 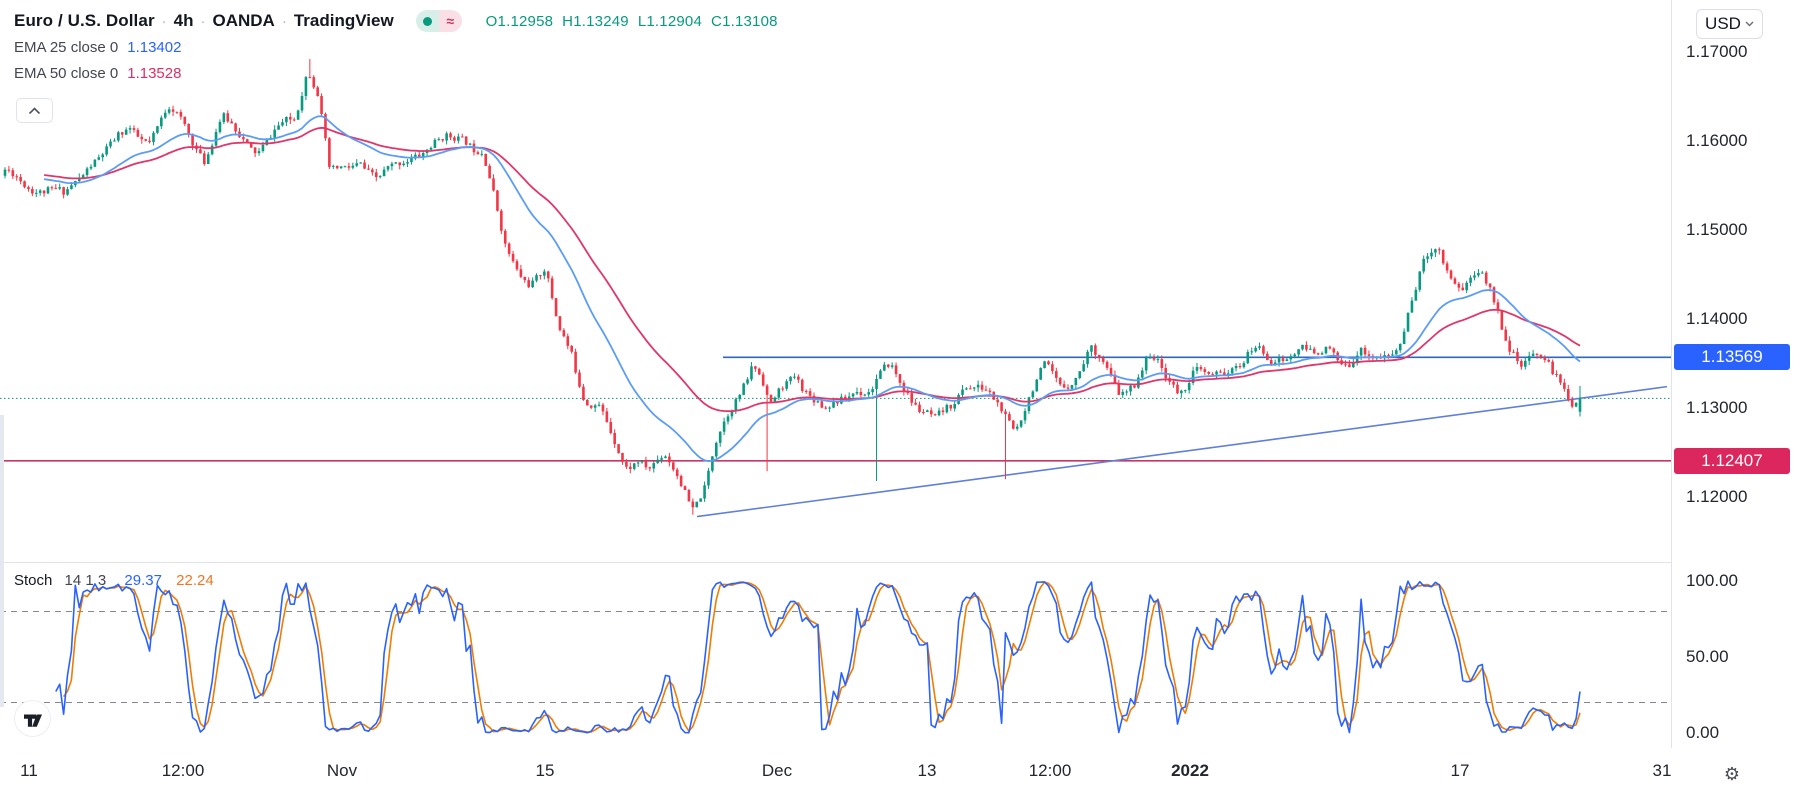 What do you see at coordinates (1732, 460) in the screenshot?
I see `price-badge-1.12407: 1.12407` at bounding box center [1732, 460].